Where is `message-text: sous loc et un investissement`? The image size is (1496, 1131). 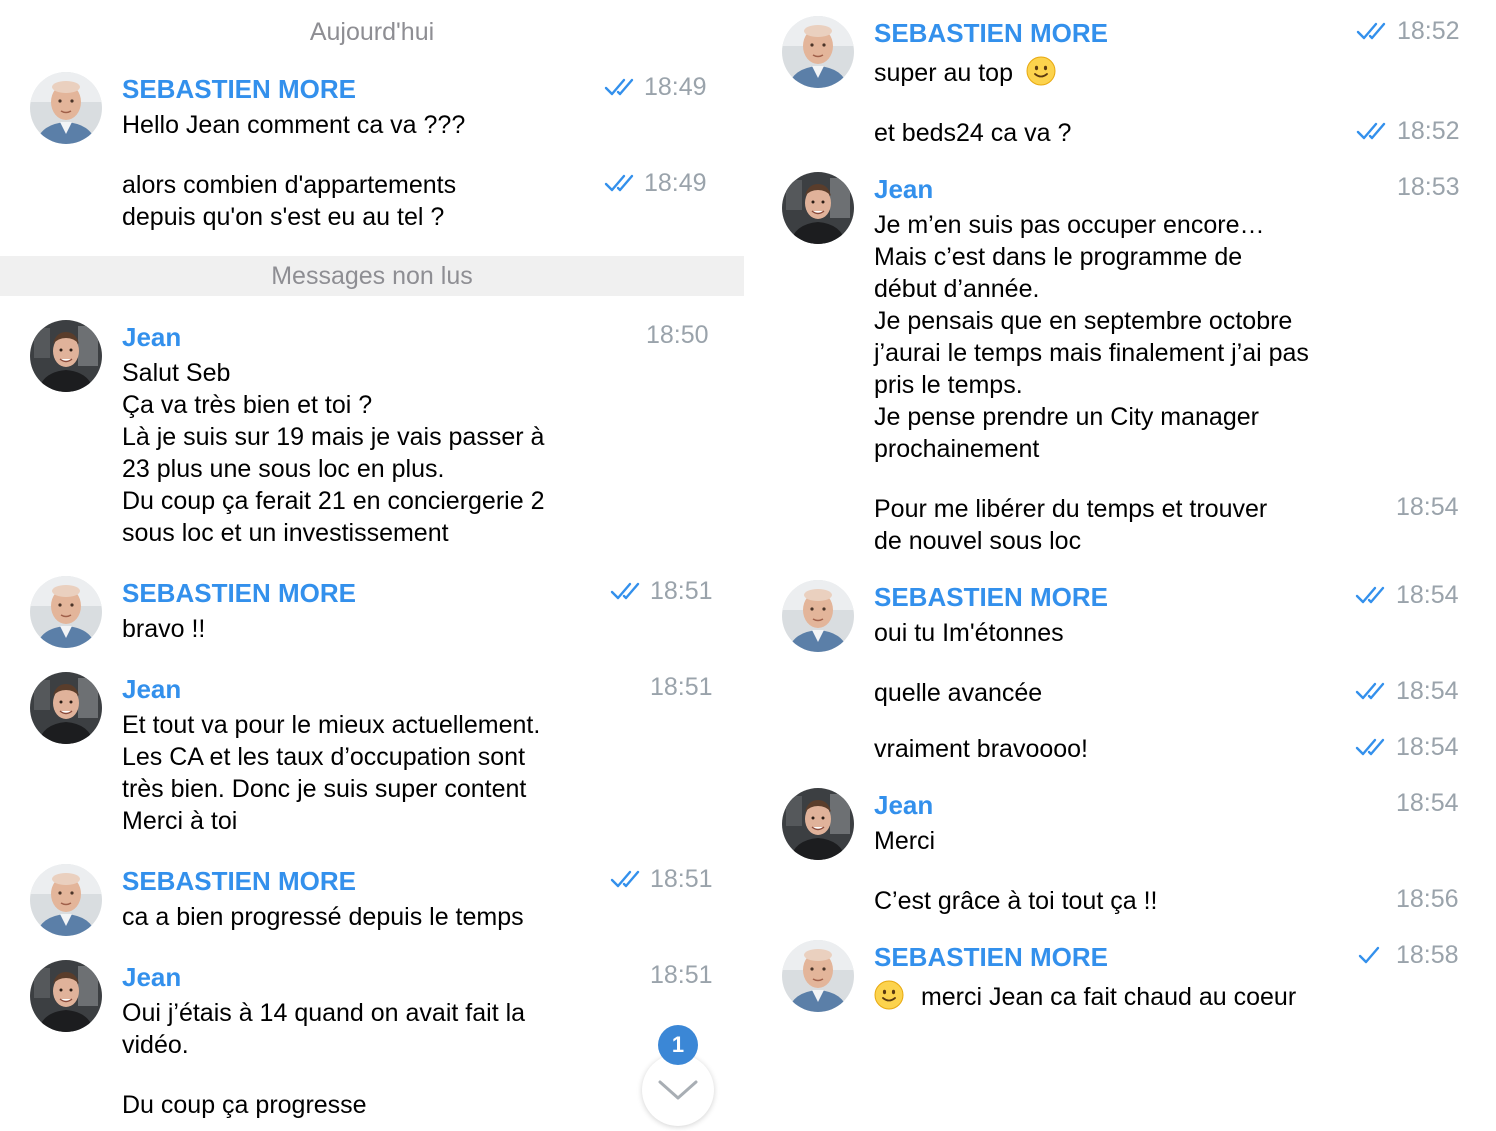 message-text: sous loc et un investissement is located at coordinates (285, 533).